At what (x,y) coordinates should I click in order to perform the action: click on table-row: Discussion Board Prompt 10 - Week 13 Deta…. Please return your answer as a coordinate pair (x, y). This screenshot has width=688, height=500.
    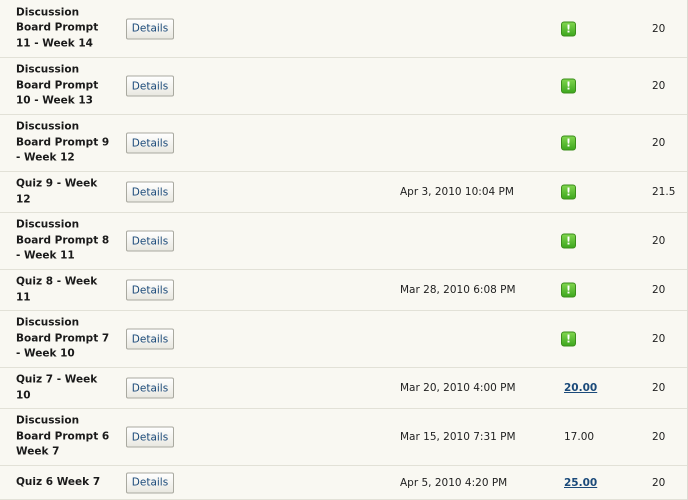
    Looking at the image, I should click on (343, 86).